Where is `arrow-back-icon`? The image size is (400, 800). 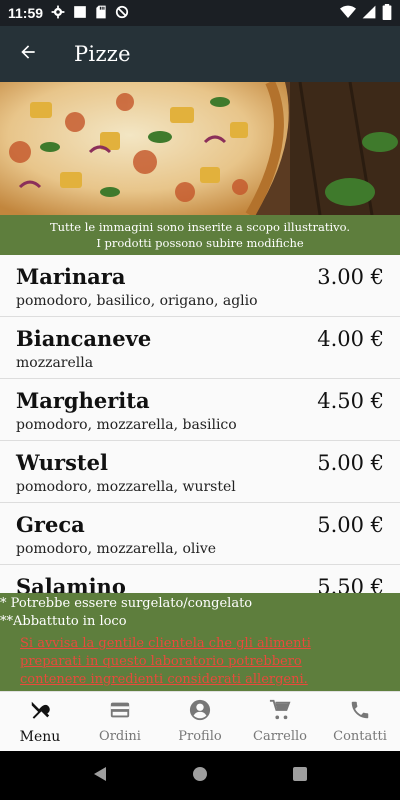
arrow-back-icon is located at coordinates (28, 54).